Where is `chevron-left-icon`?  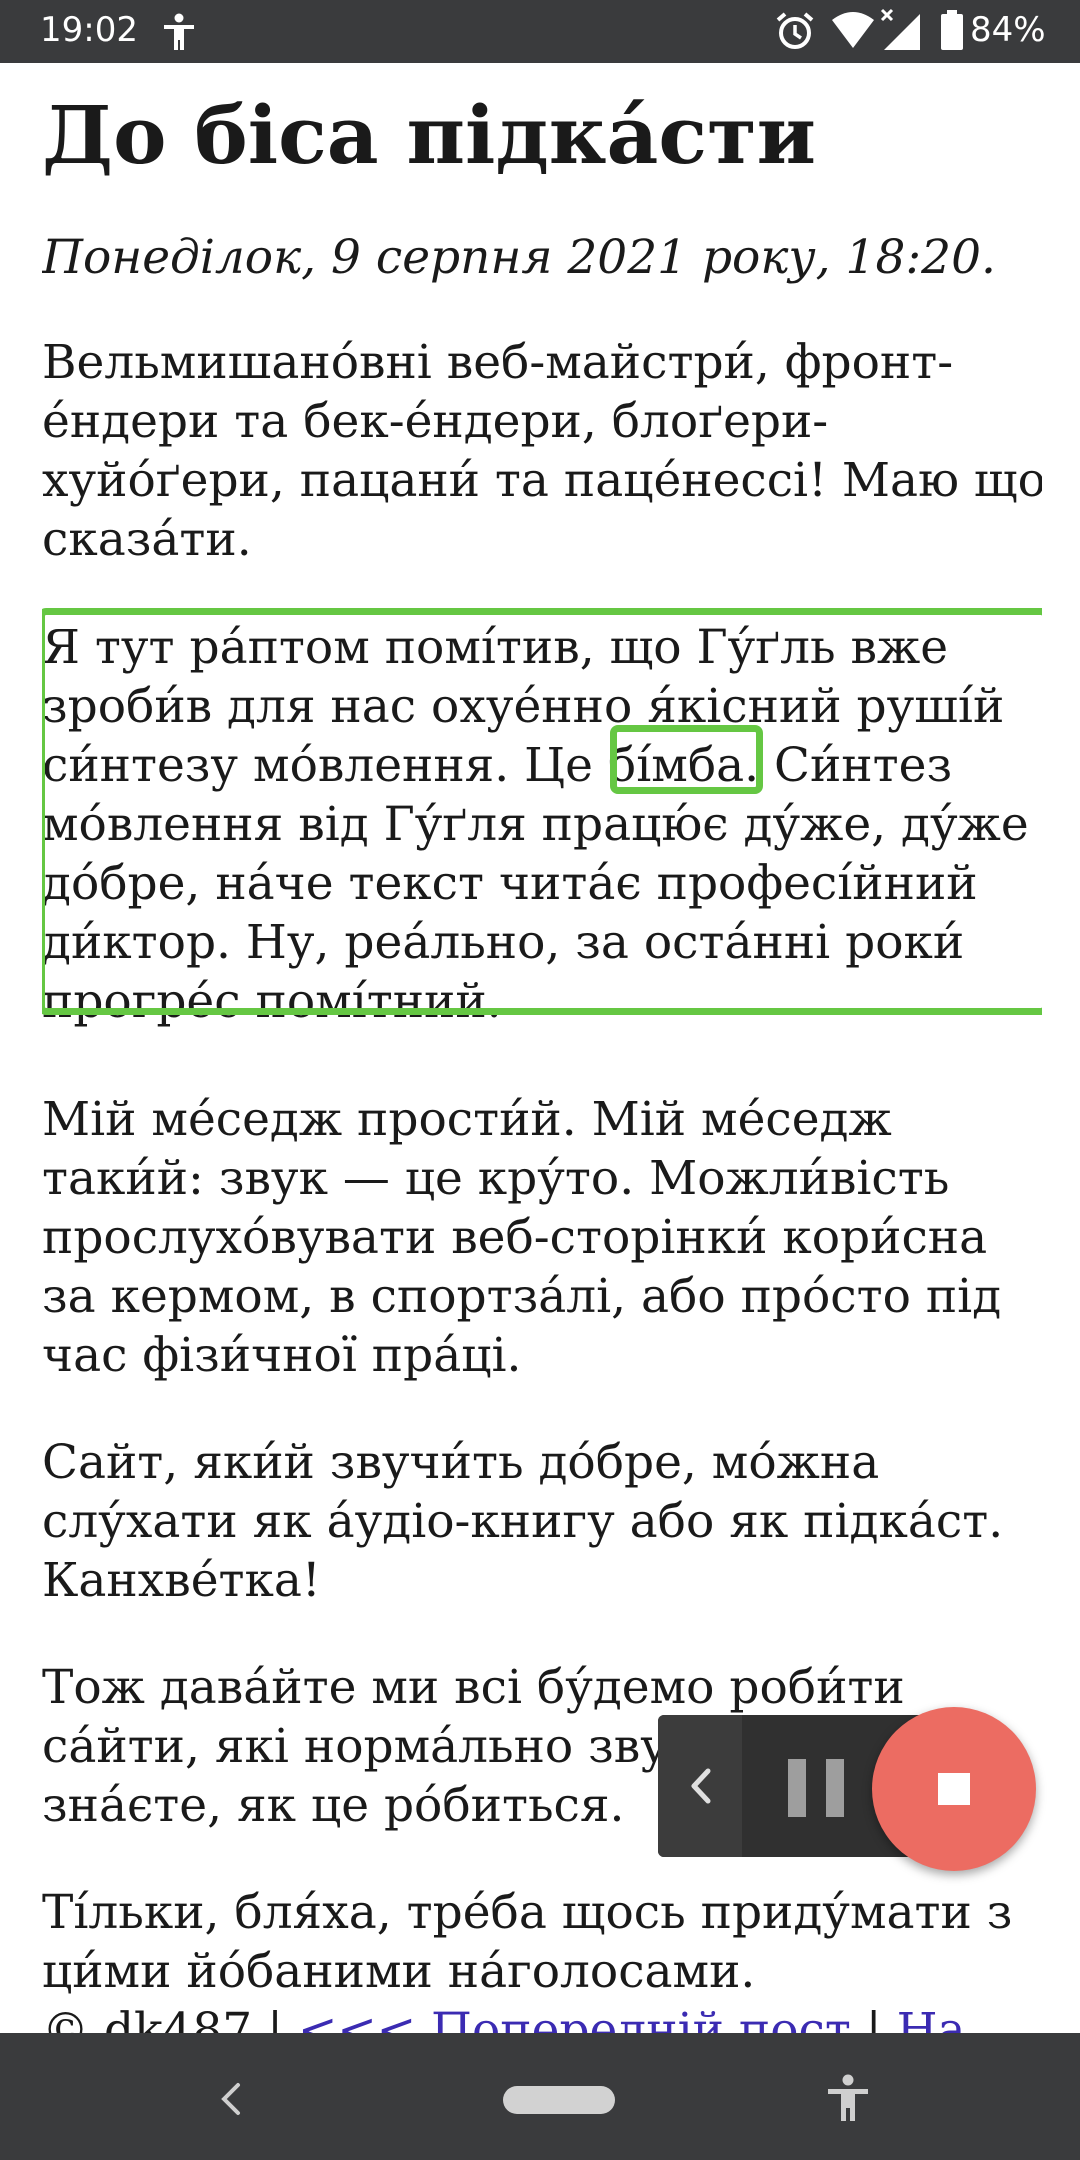
chevron-left-icon is located at coordinates (701, 1786).